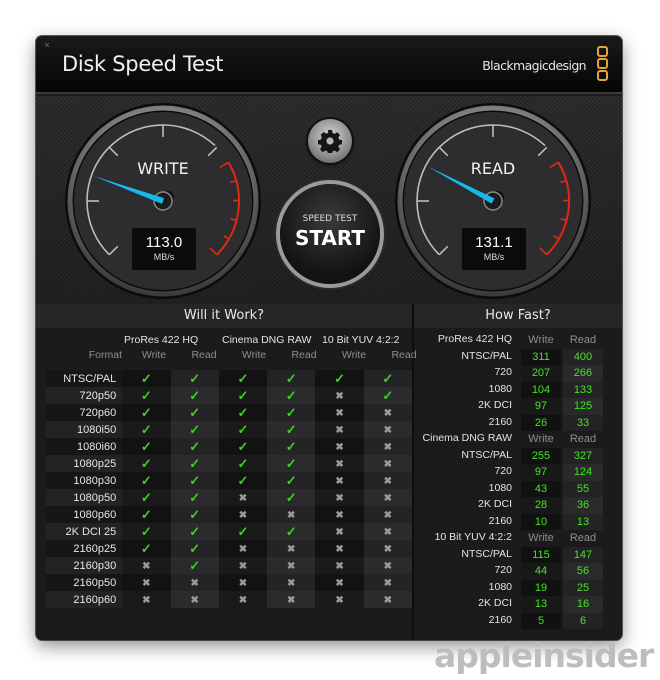 This screenshot has width=660, height=680. What do you see at coordinates (541, 620) in the screenshot?
I see `write-fps-value: 5` at bounding box center [541, 620].